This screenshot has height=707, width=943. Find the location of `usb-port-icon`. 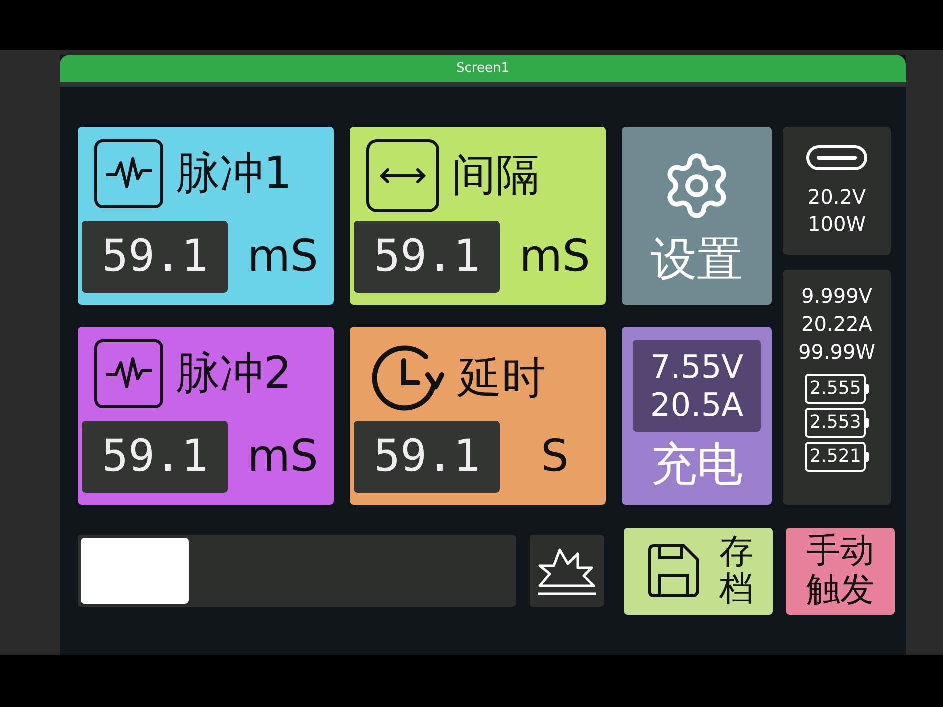

usb-port-icon is located at coordinates (837, 158).